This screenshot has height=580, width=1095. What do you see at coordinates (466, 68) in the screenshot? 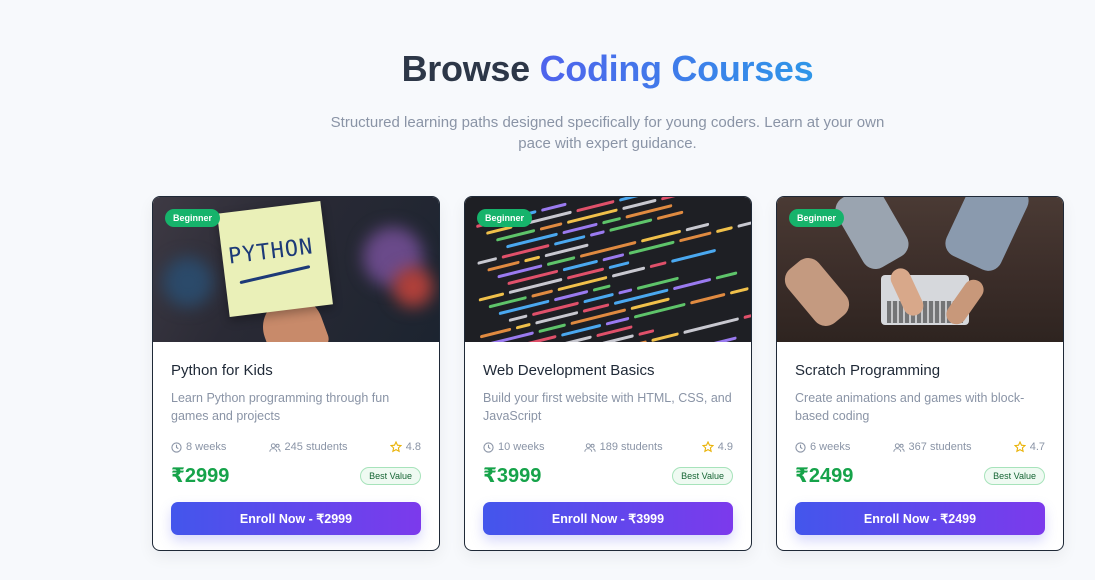
I see `title-prefix: Browse` at bounding box center [466, 68].